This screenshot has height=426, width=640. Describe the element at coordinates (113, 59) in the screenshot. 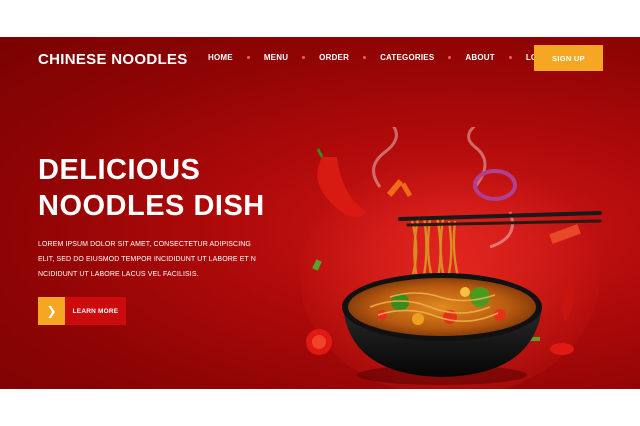

I see `brand-logo: CHINESE NOODLES` at that location.